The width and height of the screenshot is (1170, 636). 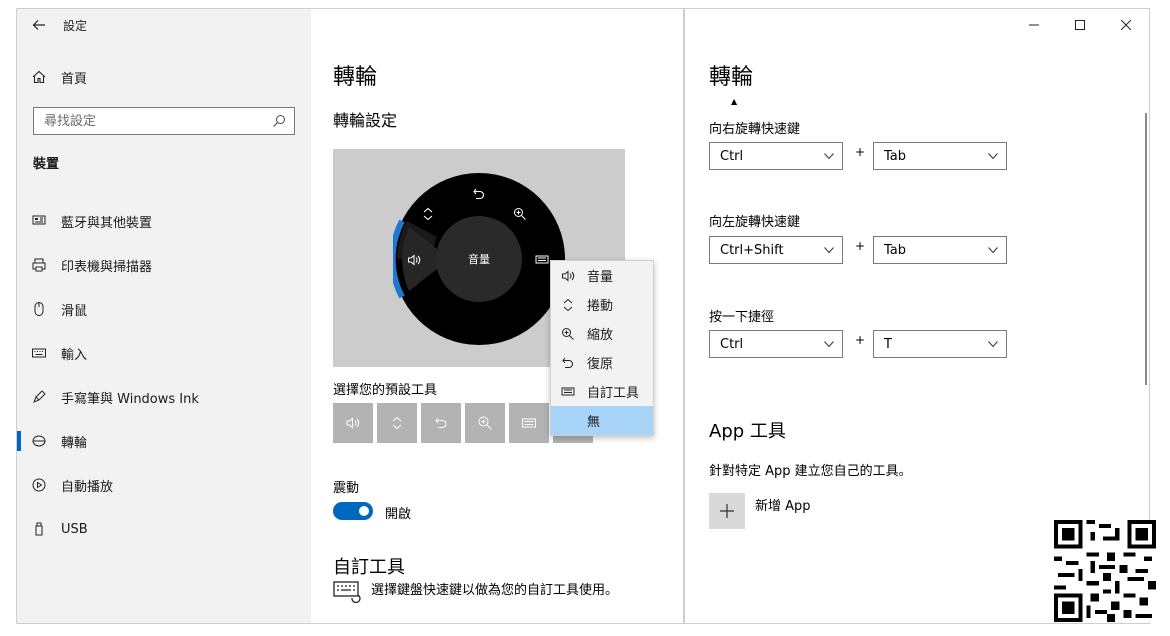 What do you see at coordinates (940, 156) in the screenshot?
I see `rotate-right-key-select: Tab` at bounding box center [940, 156].